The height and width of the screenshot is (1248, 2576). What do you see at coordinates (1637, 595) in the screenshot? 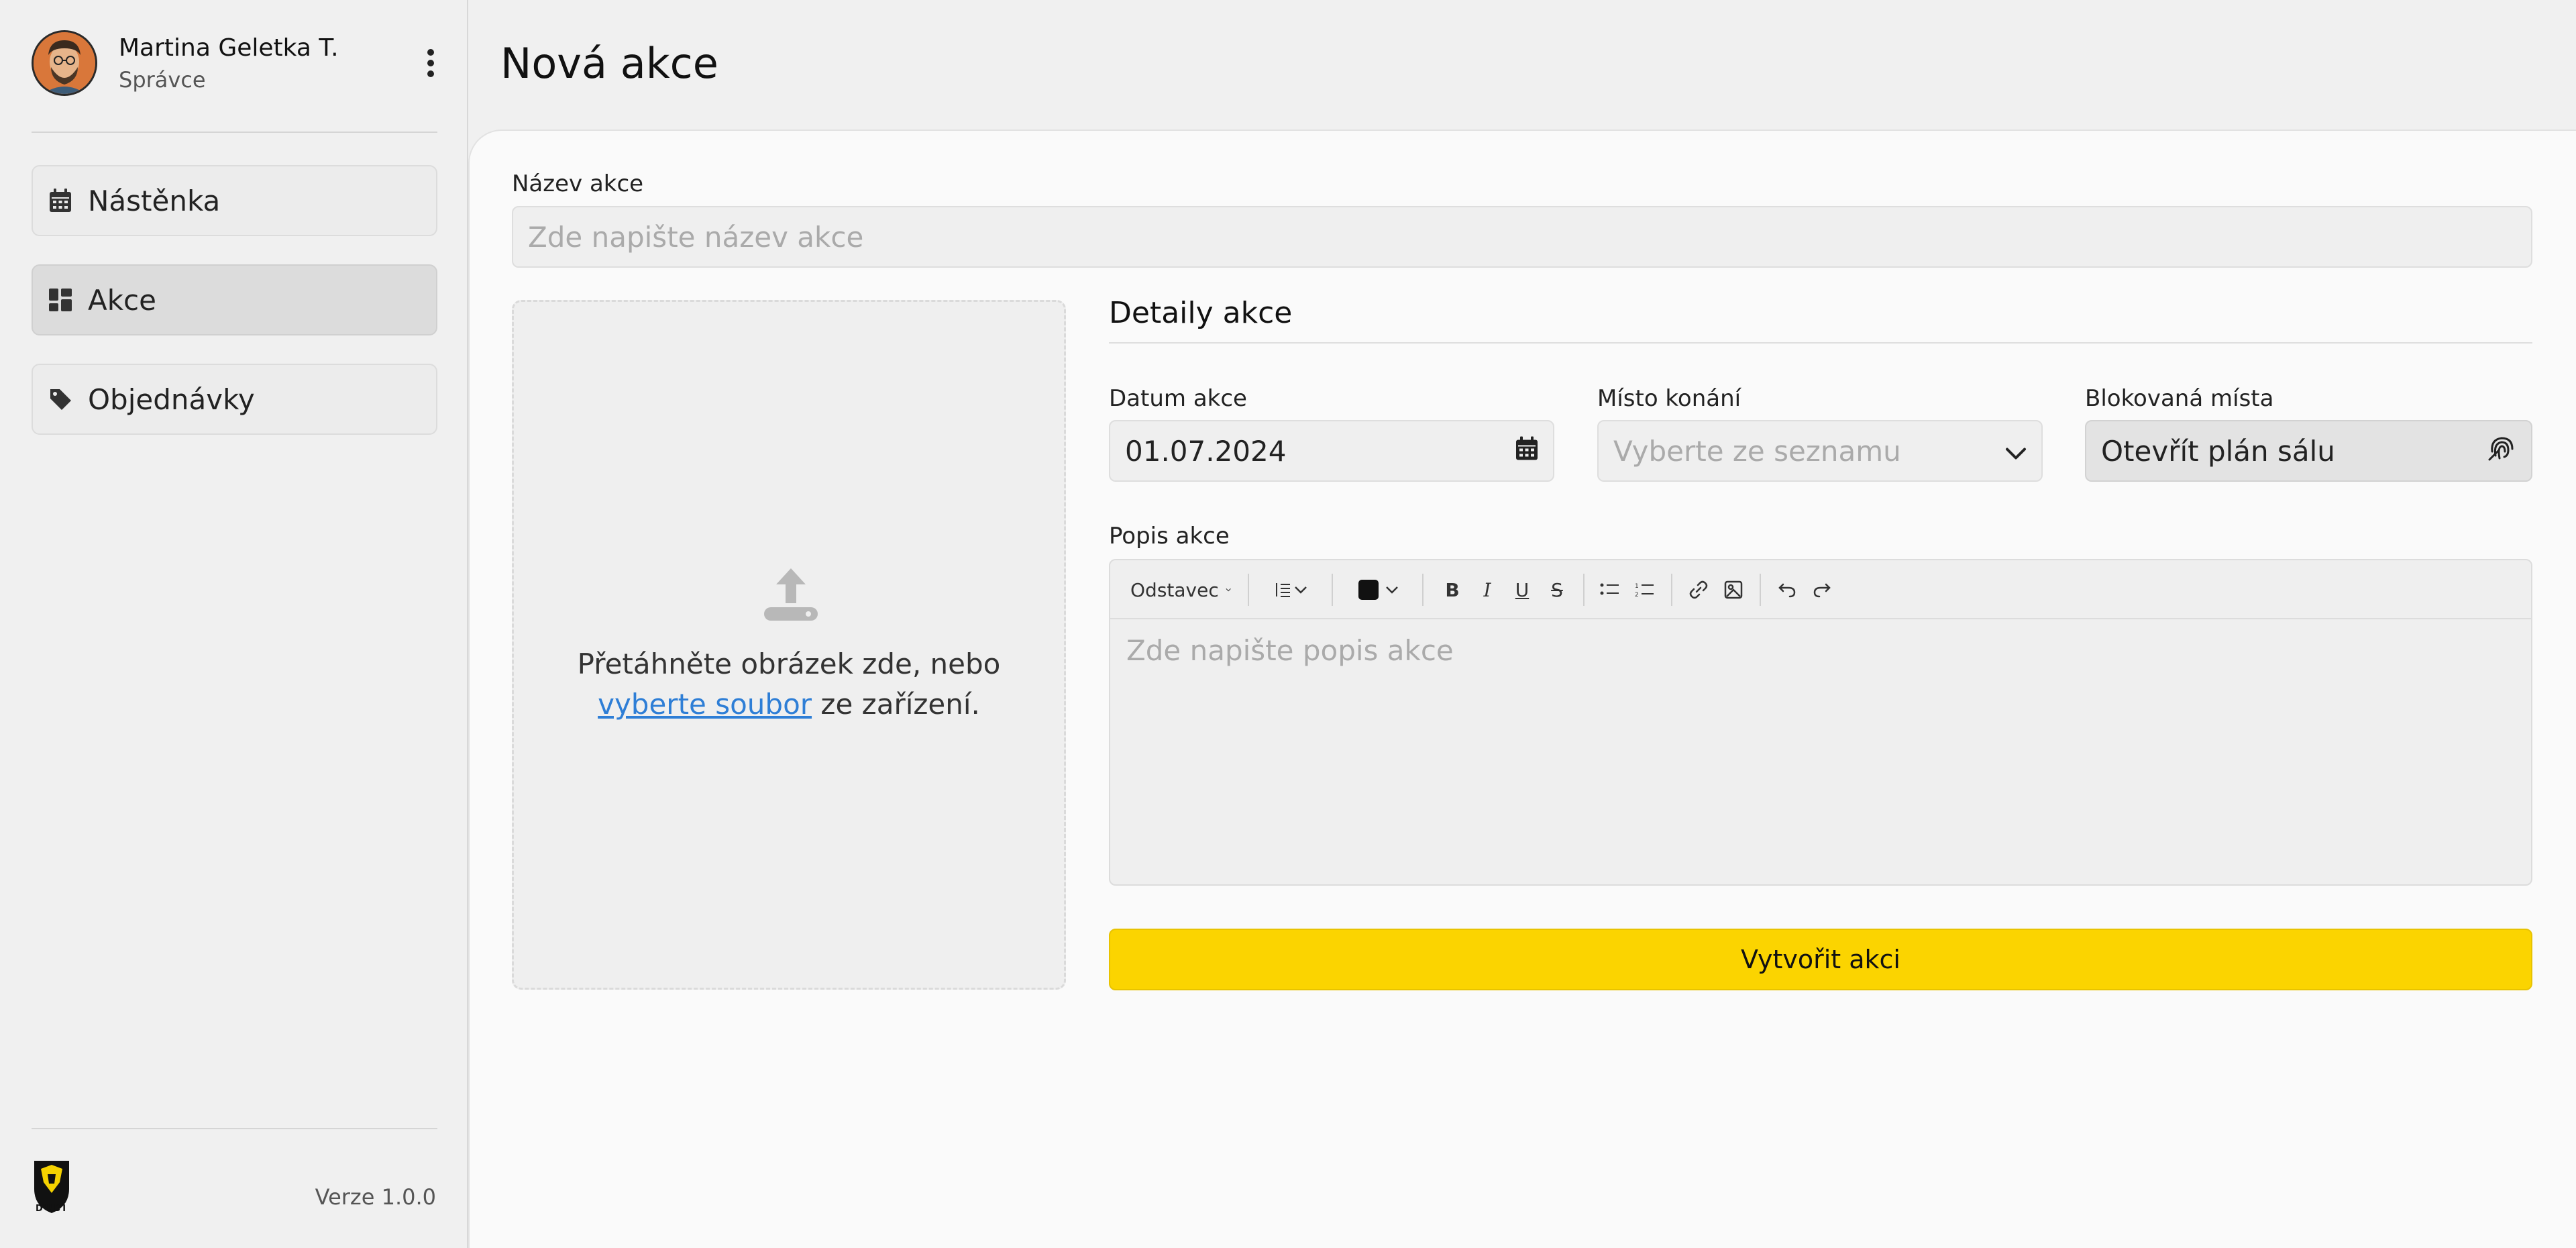
I see `svg-text: 2` at bounding box center [1637, 595].